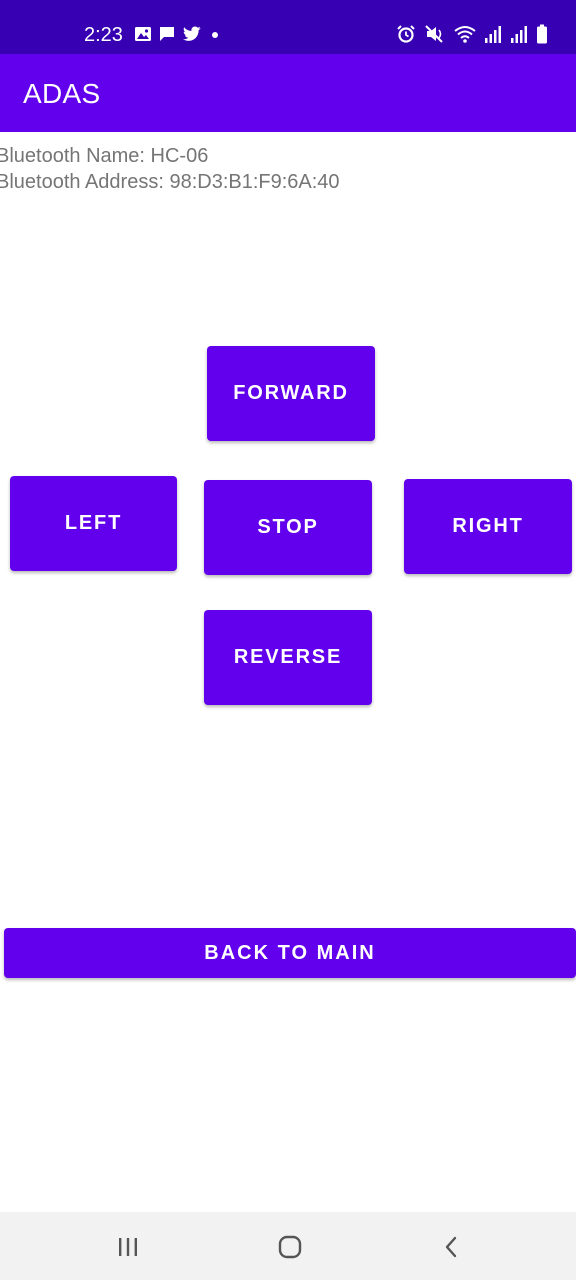  Describe the element at coordinates (167, 34) in the screenshot. I see `message-icon` at that location.